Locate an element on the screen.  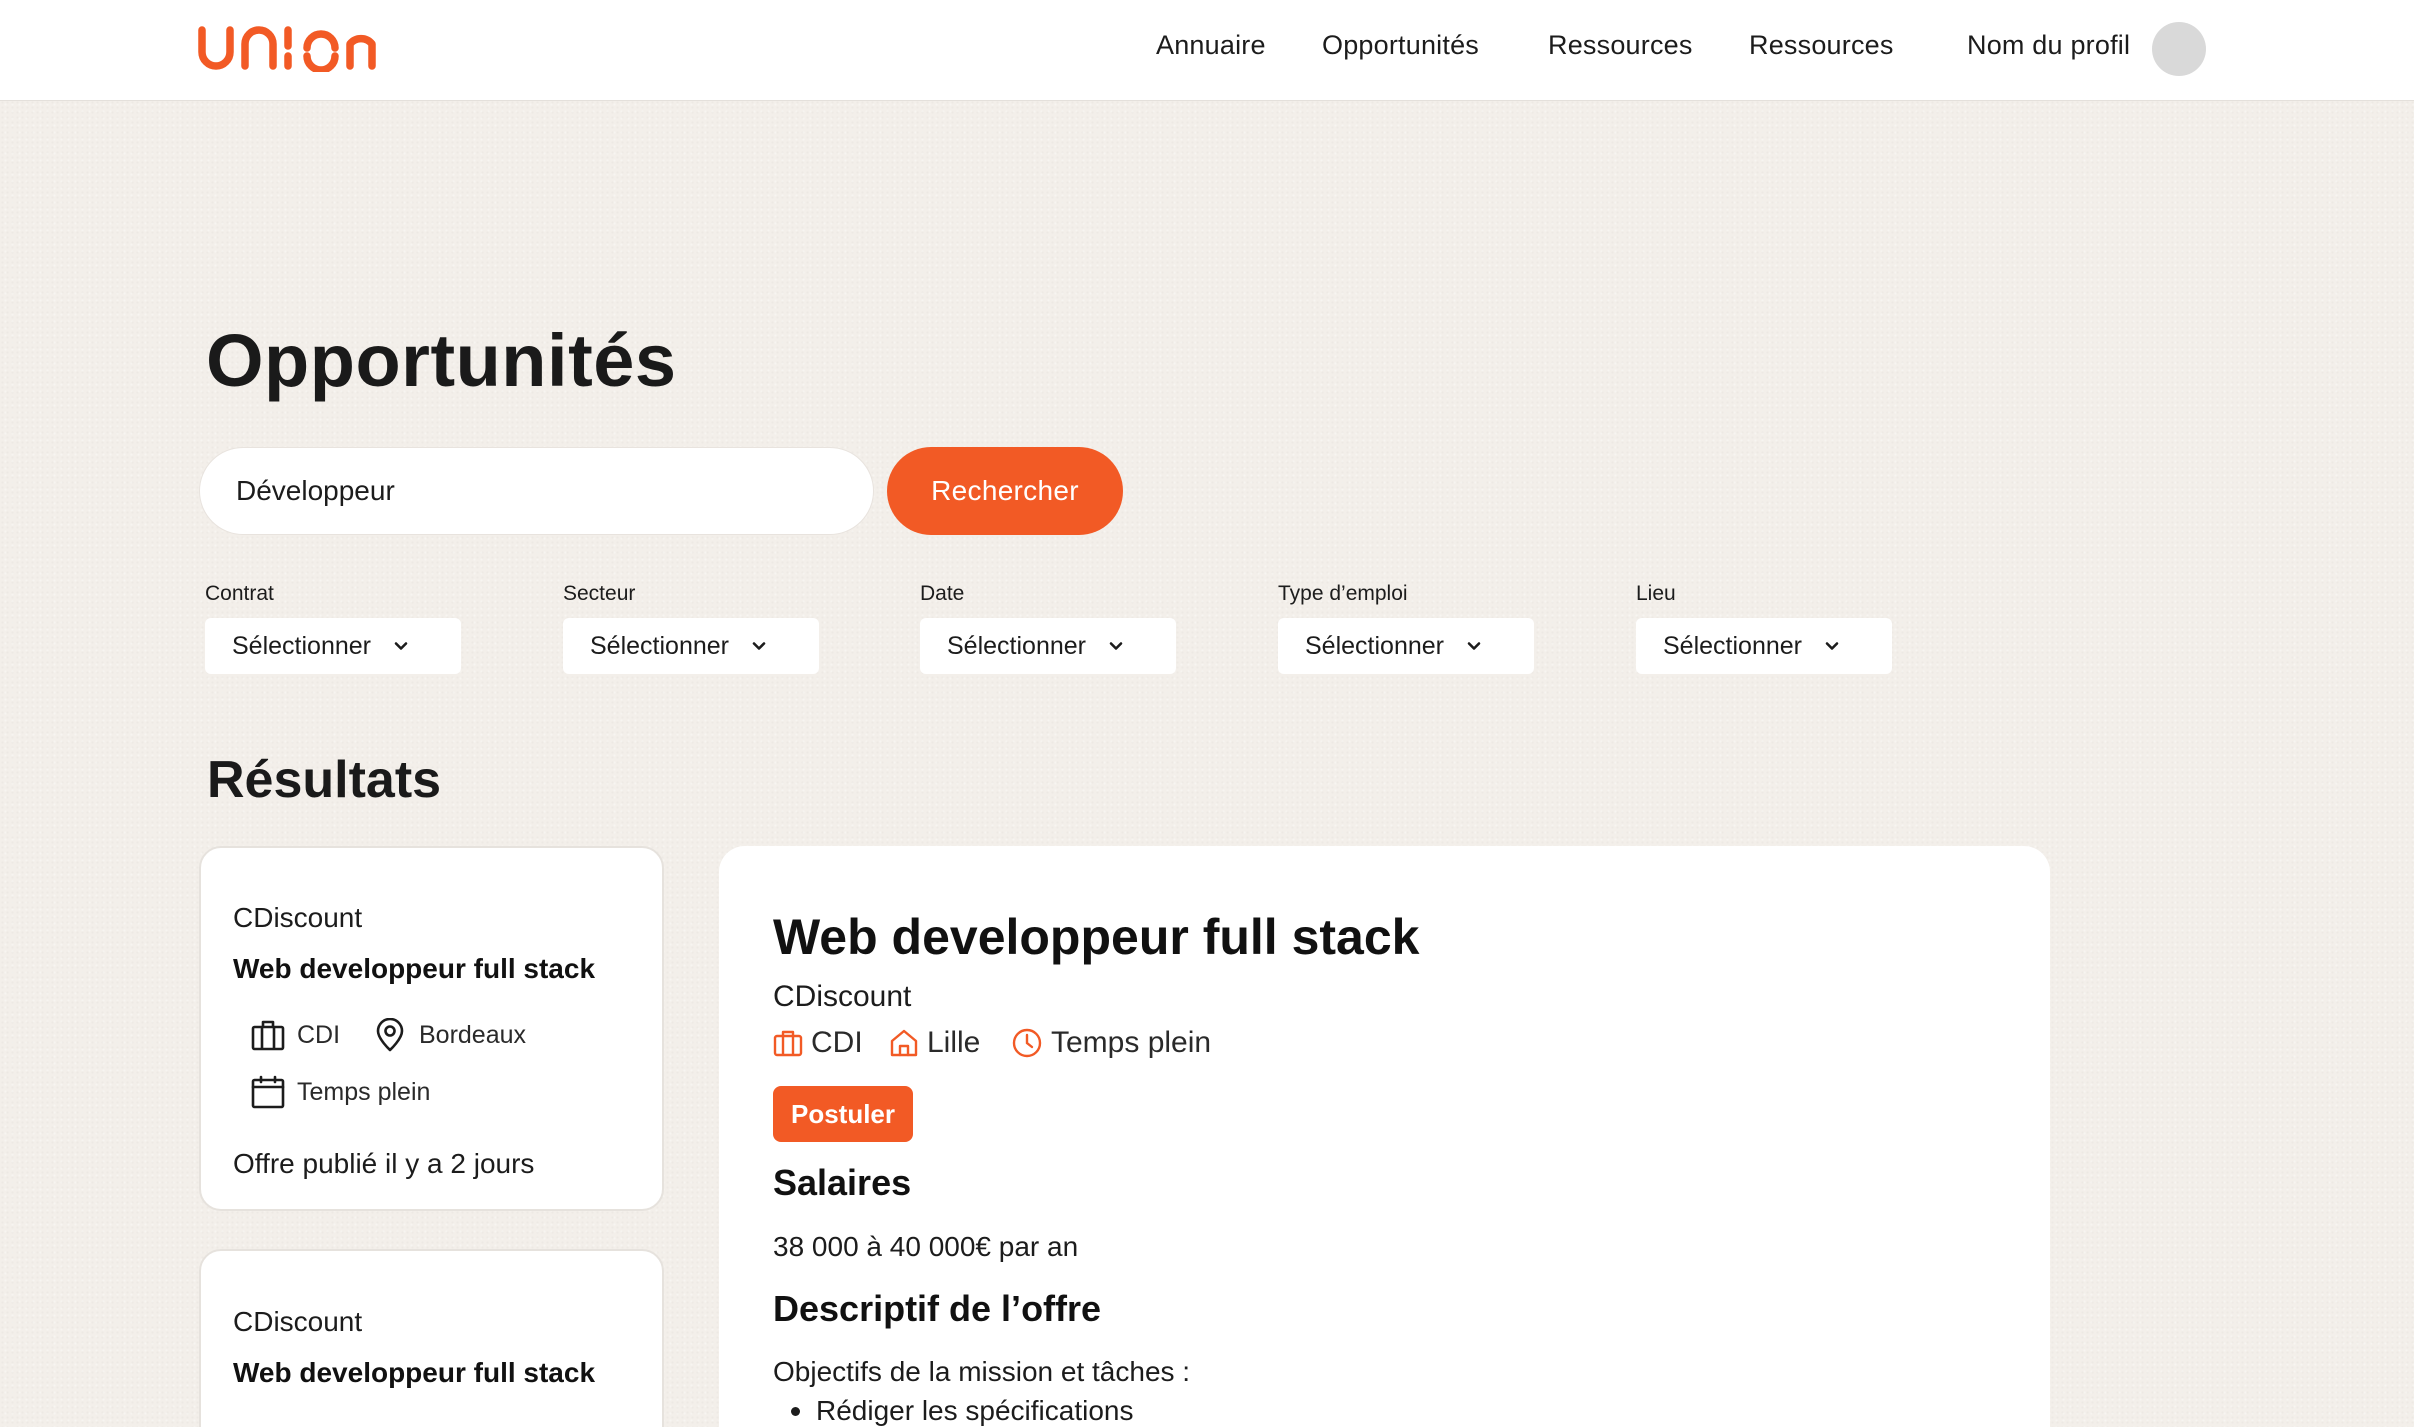
filter-select-lieu: Sélectionner is located at coordinates (1764, 646).